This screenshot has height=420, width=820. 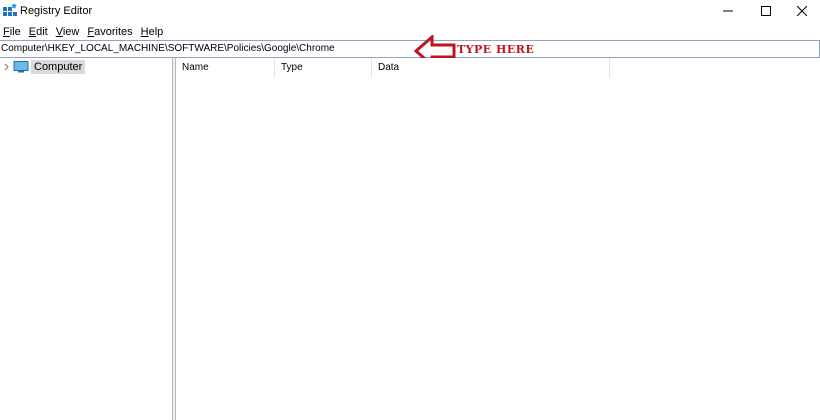 I want to click on menu-view-accel: V, so click(x=59, y=32).